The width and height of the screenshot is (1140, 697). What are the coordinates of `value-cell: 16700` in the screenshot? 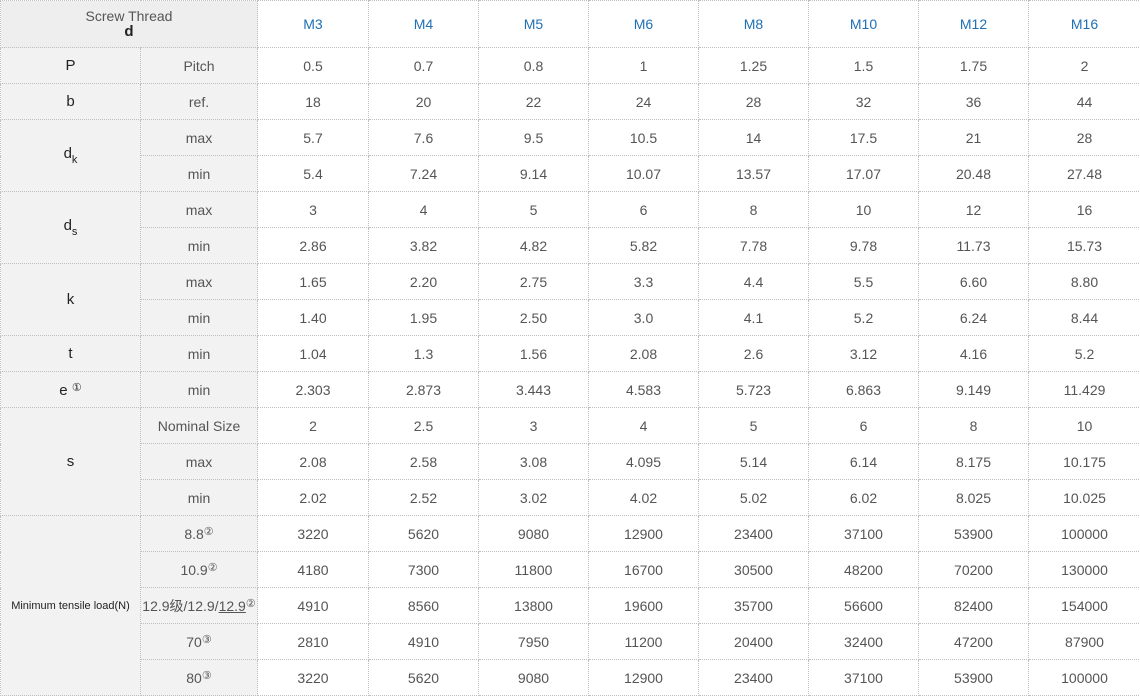 It's located at (643, 569).